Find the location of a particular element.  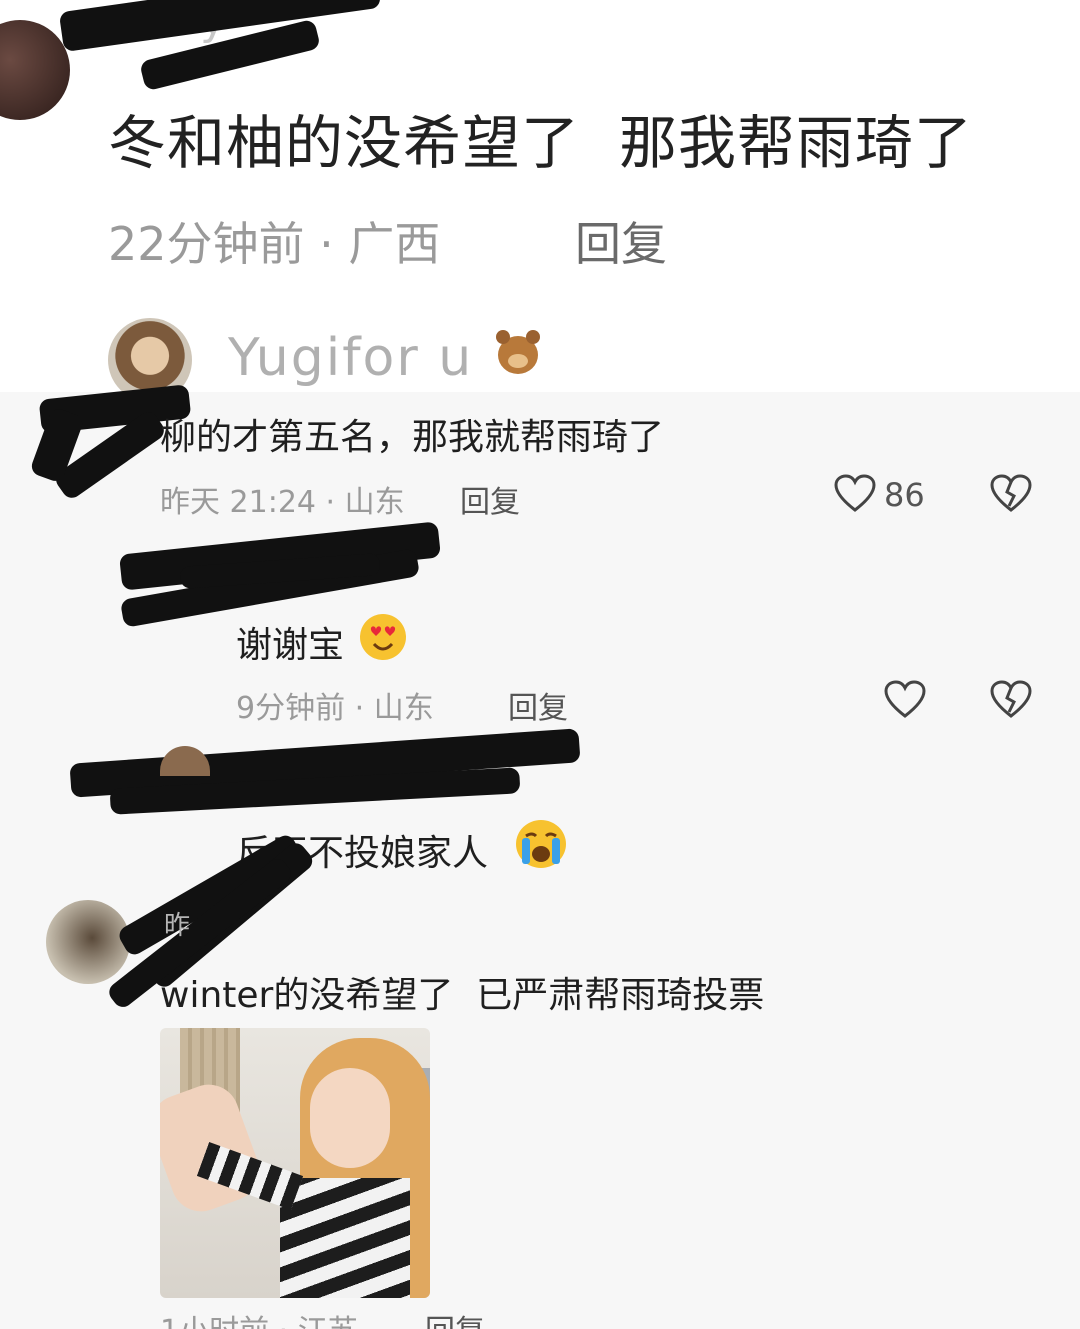

heart-eyes-emoji is located at coordinates (383, 637).